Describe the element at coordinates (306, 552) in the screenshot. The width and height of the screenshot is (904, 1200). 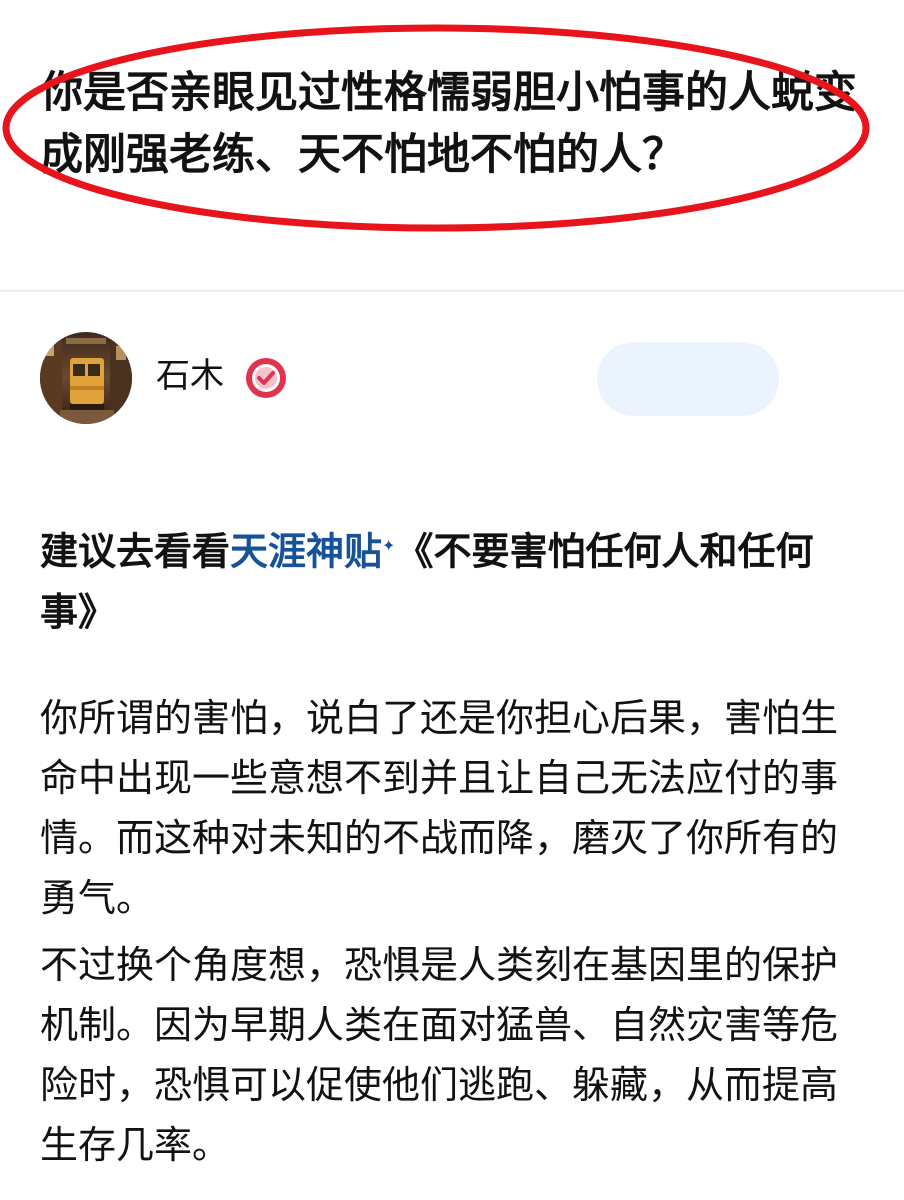
I see `tianya-link: 天涯神贴` at that location.